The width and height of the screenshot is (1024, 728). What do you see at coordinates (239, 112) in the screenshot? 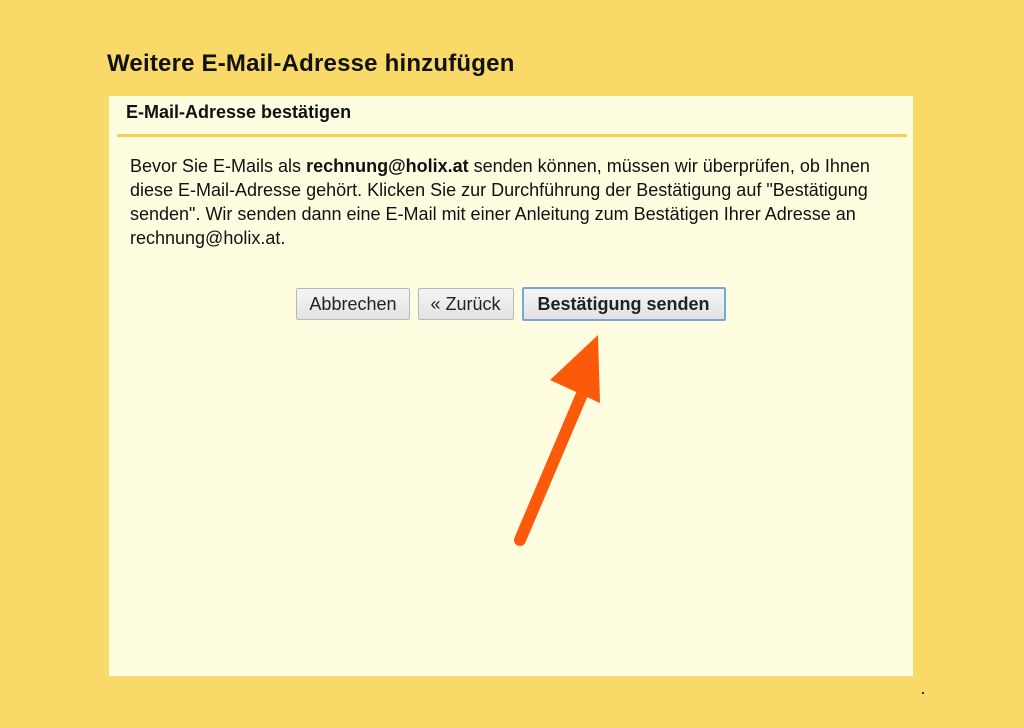
I see `dialog-header: E-Mail-Adresse bestätigen` at bounding box center [239, 112].